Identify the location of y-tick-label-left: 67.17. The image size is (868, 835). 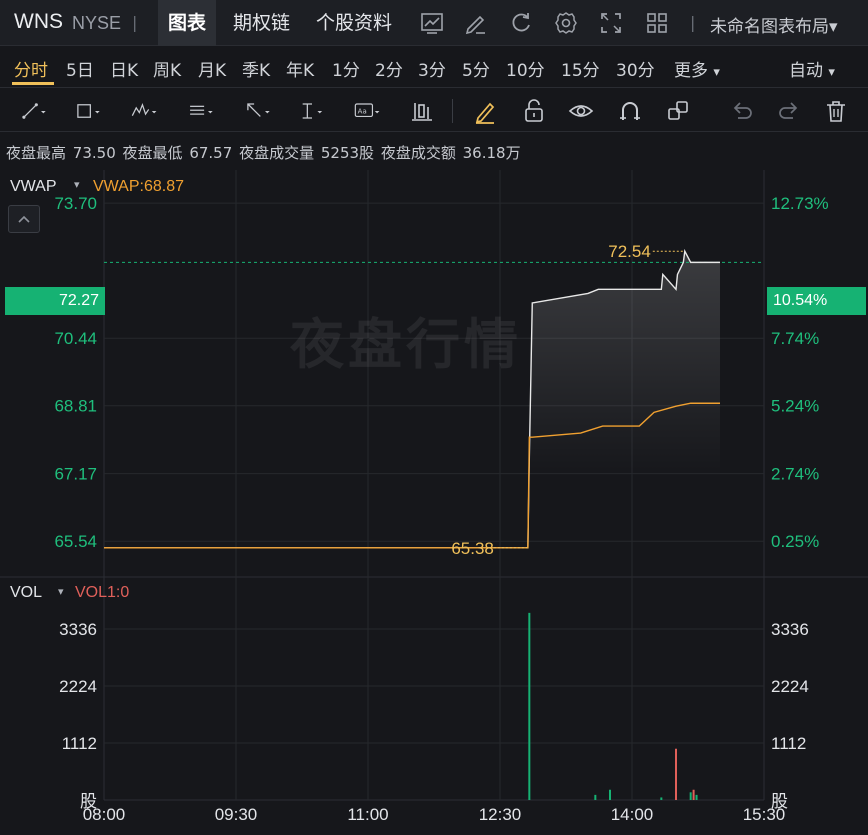
(75, 474).